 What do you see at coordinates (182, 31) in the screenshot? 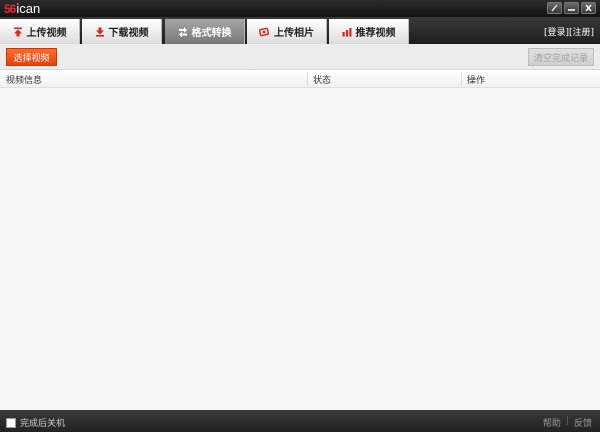
I see `convert-arrows-icon` at bounding box center [182, 31].